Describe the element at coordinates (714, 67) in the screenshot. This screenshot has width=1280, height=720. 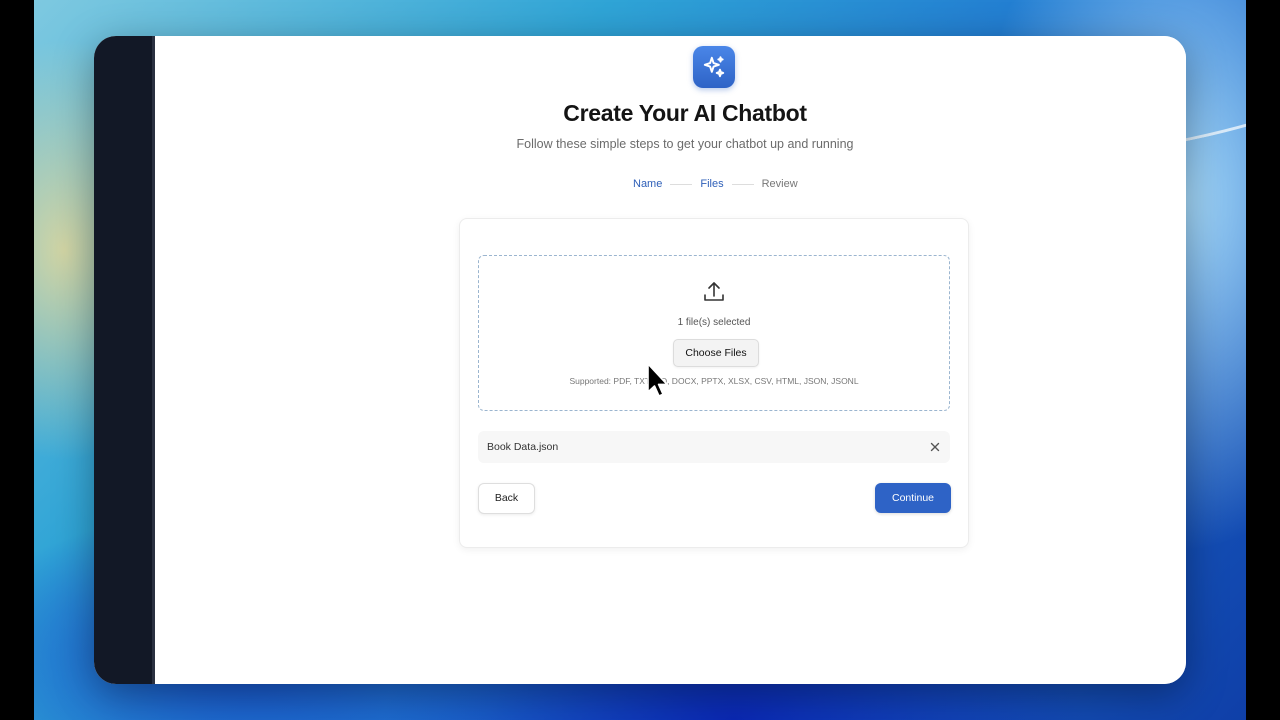
I see `sparkles-icon` at that location.